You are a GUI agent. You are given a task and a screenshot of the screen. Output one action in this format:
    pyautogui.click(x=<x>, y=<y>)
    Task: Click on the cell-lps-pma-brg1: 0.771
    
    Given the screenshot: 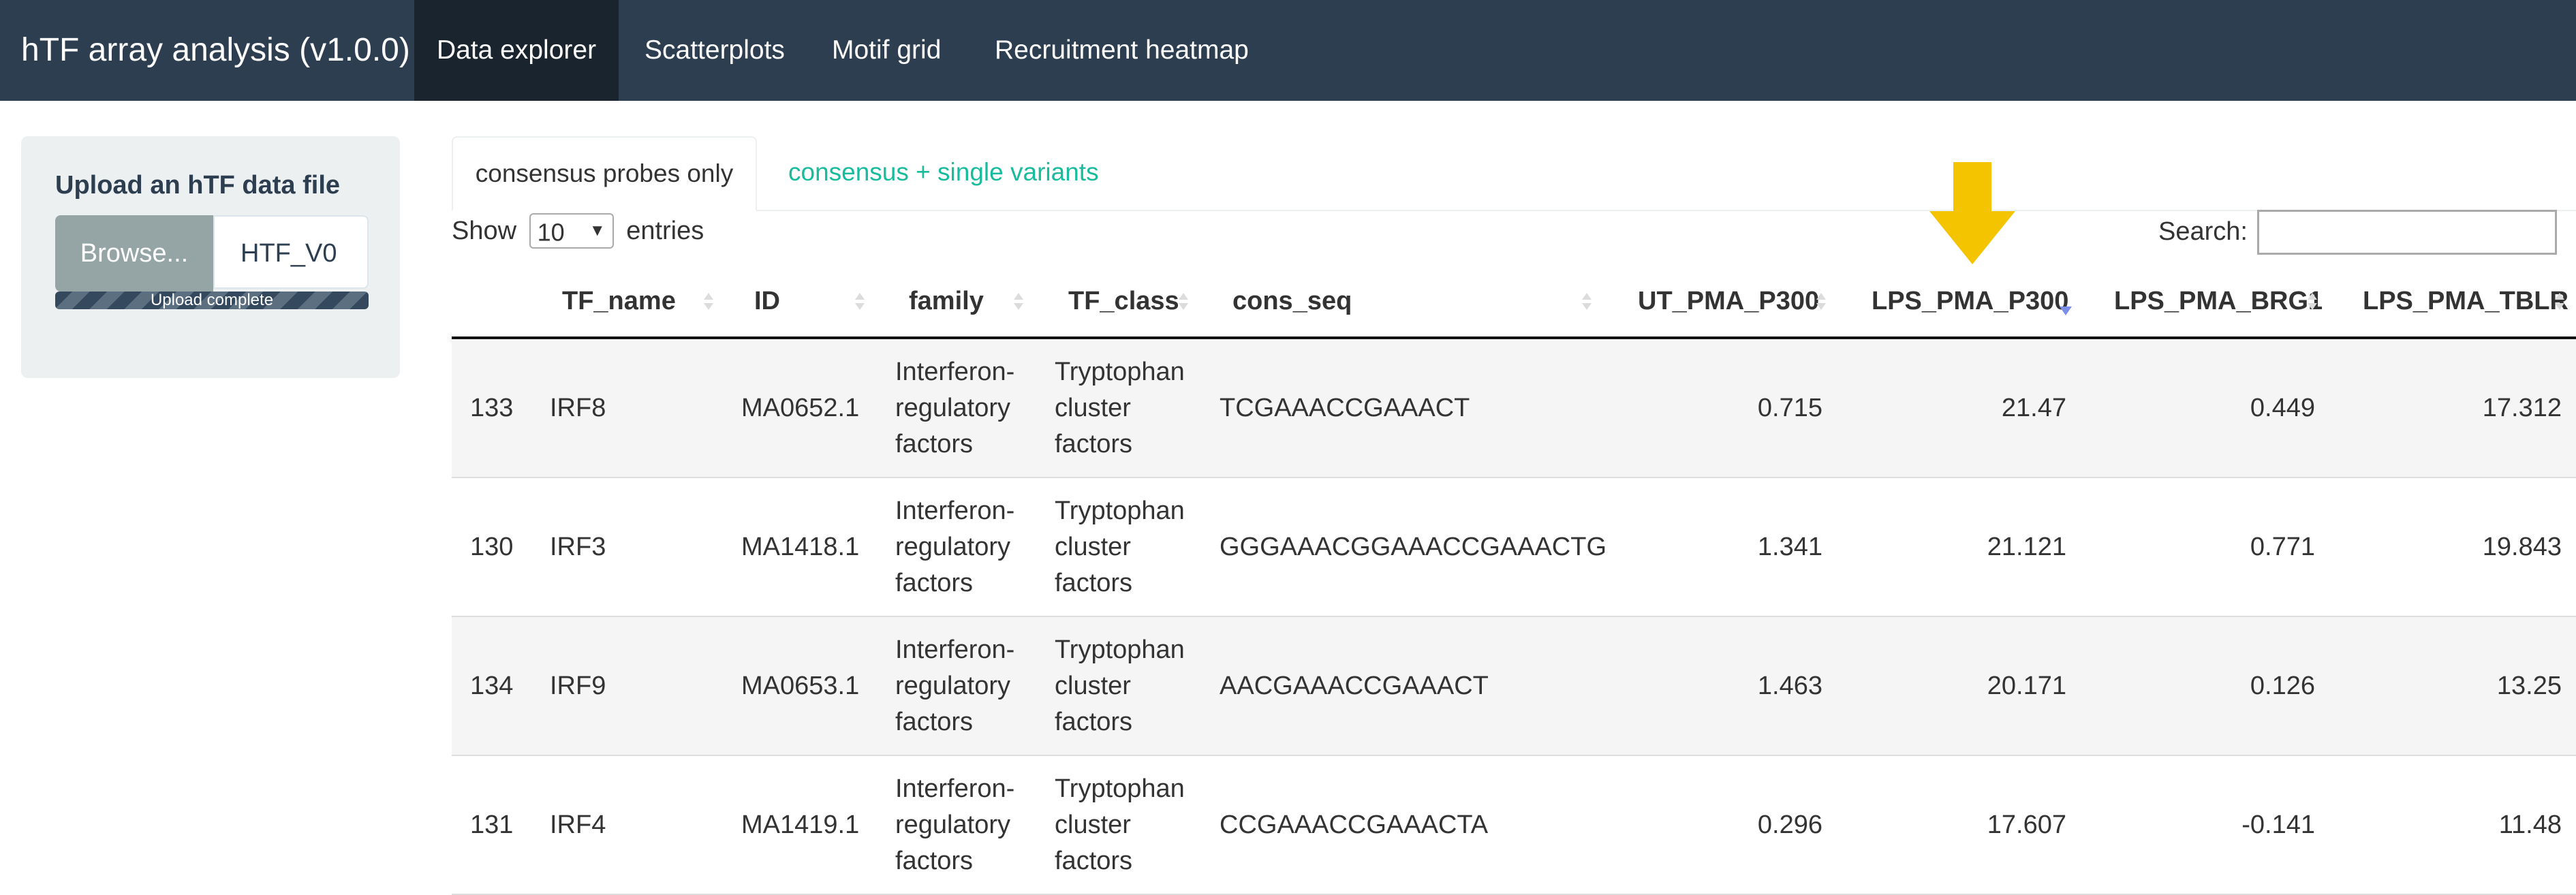 What is the action you would take?
    pyautogui.click(x=2282, y=546)
    